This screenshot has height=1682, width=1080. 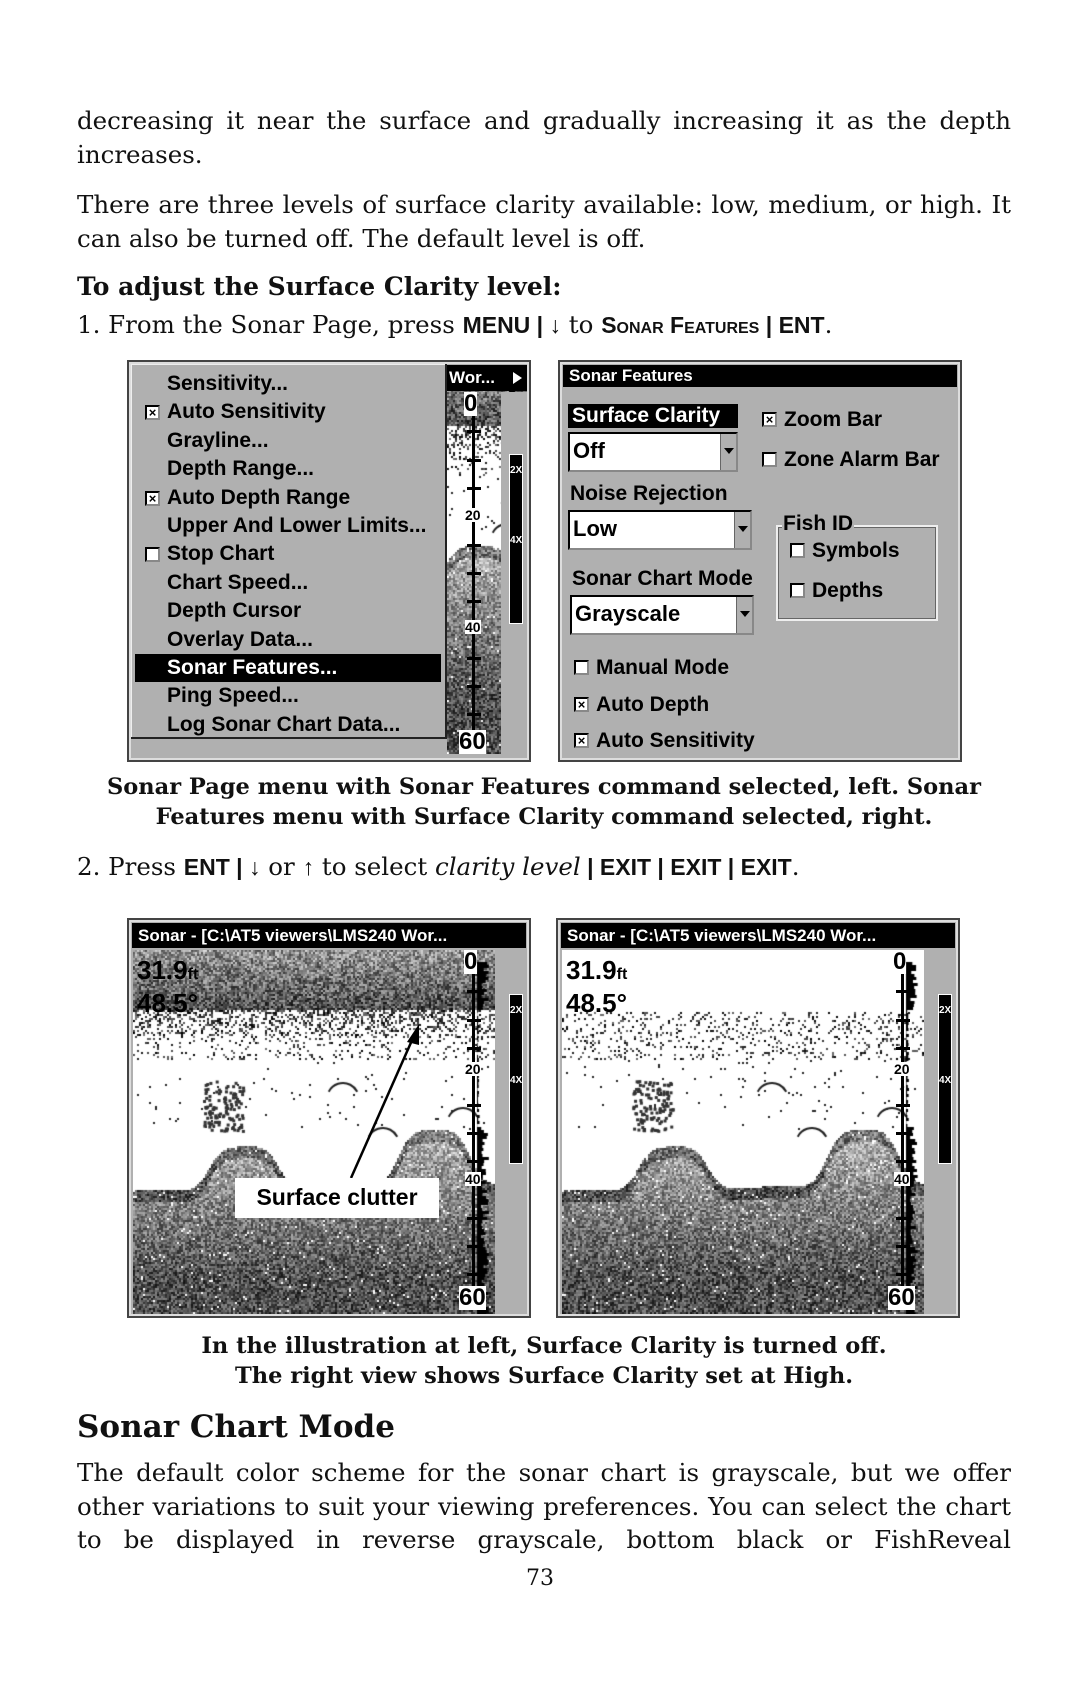 I want to click on dropdown-value: Low, so click(x=595, y=528).